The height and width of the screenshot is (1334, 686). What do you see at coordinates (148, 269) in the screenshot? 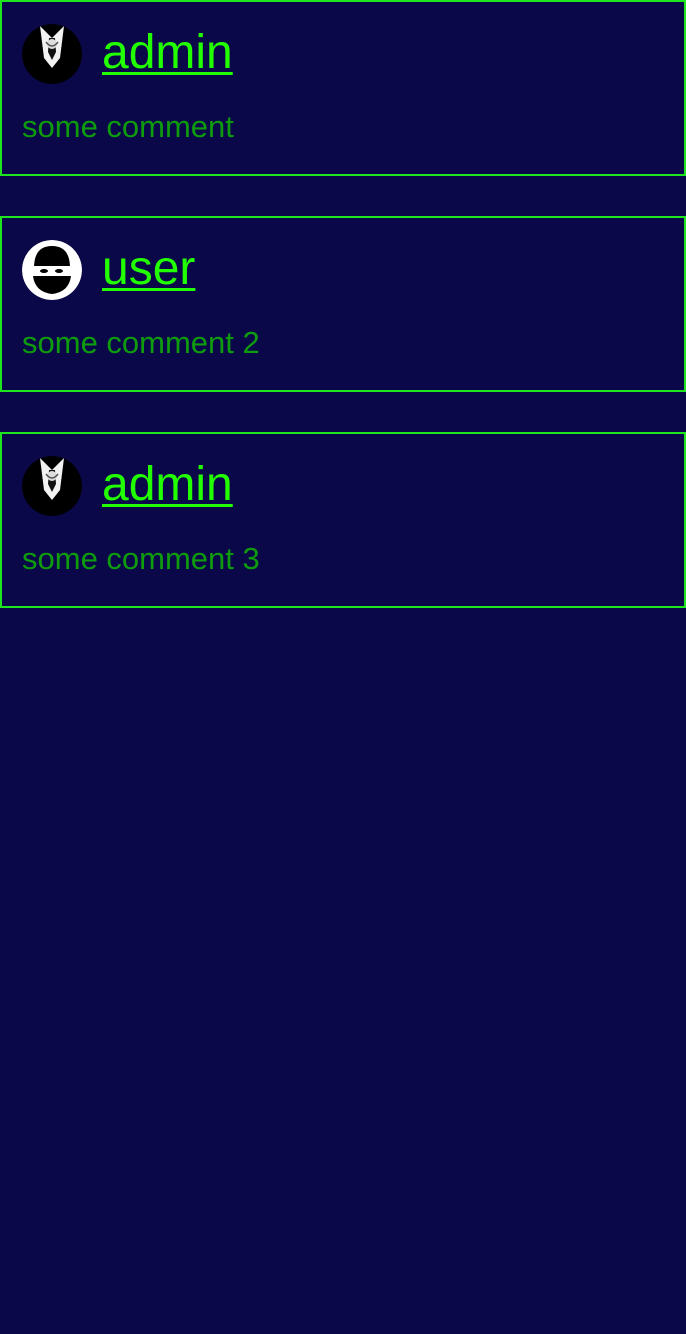
I see `author-link: user` at bounding box center [148, 269].